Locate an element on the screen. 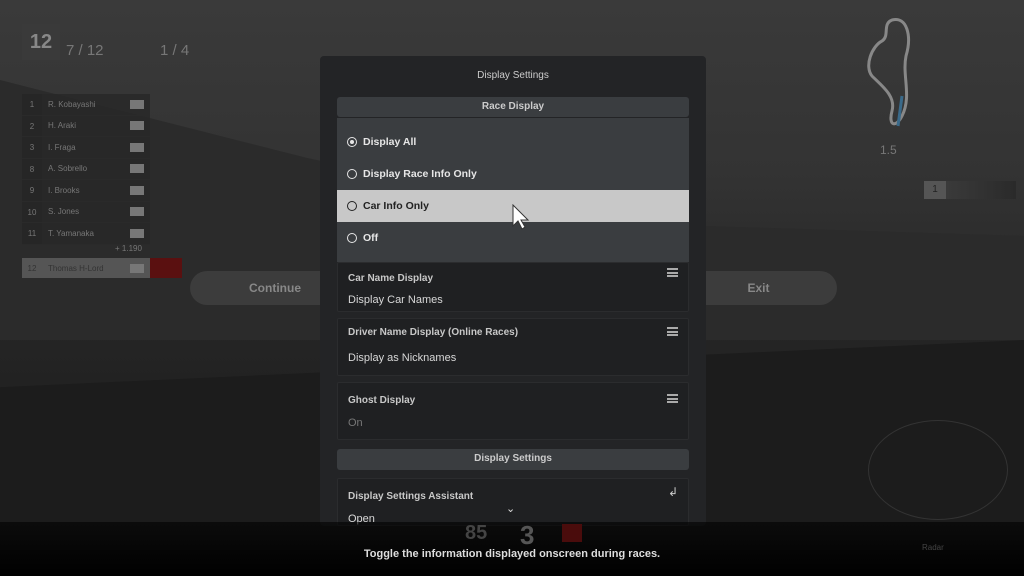  item-value: Display as Nicknames is located at coordinates (402, 358).